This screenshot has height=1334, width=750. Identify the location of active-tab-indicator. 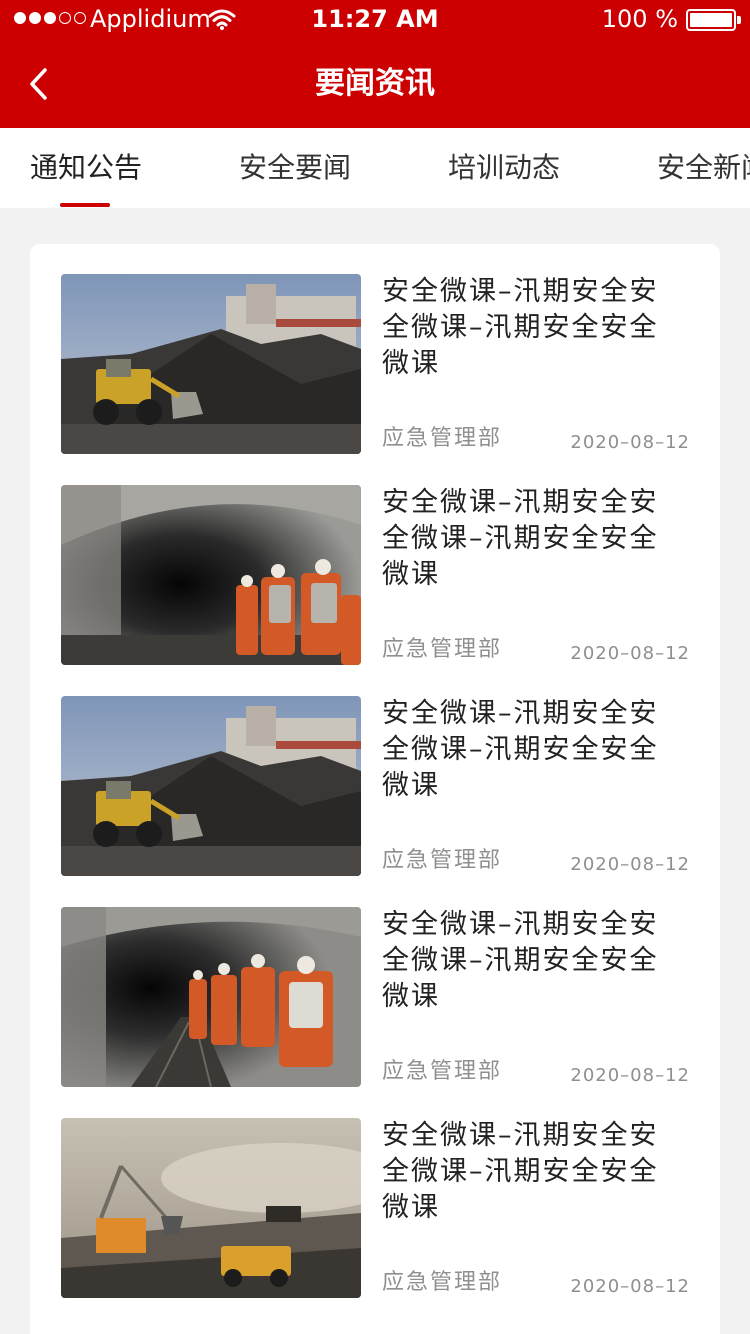
(85, 205).